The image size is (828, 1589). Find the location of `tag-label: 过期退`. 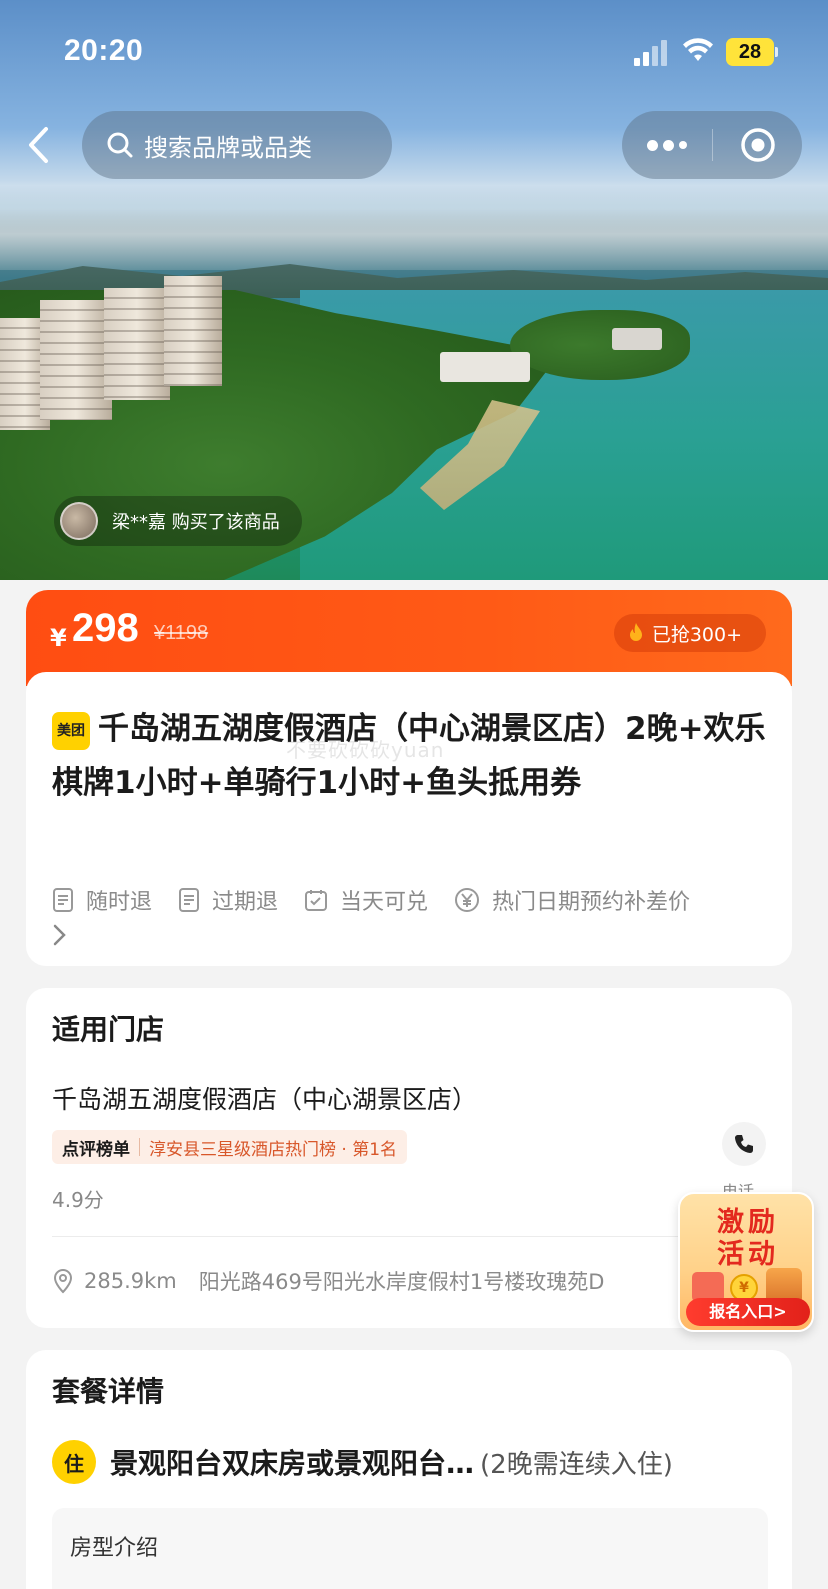

tag-label: 过期退 is located at coordinates (245, 902).